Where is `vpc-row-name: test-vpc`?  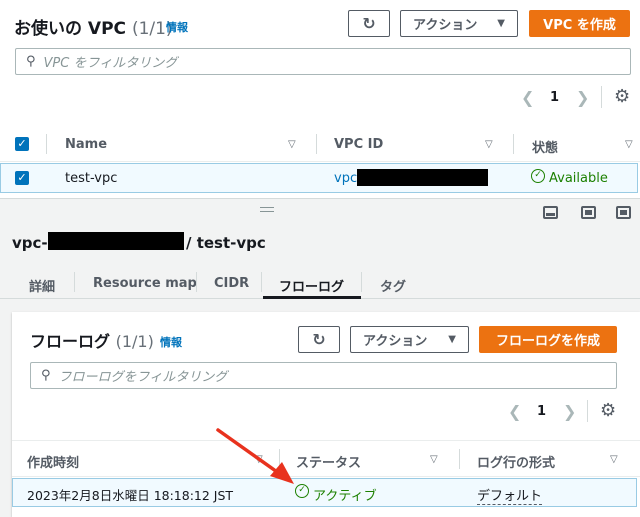
vpc-row-name: test-vpc is located at coordinates (91, 178).